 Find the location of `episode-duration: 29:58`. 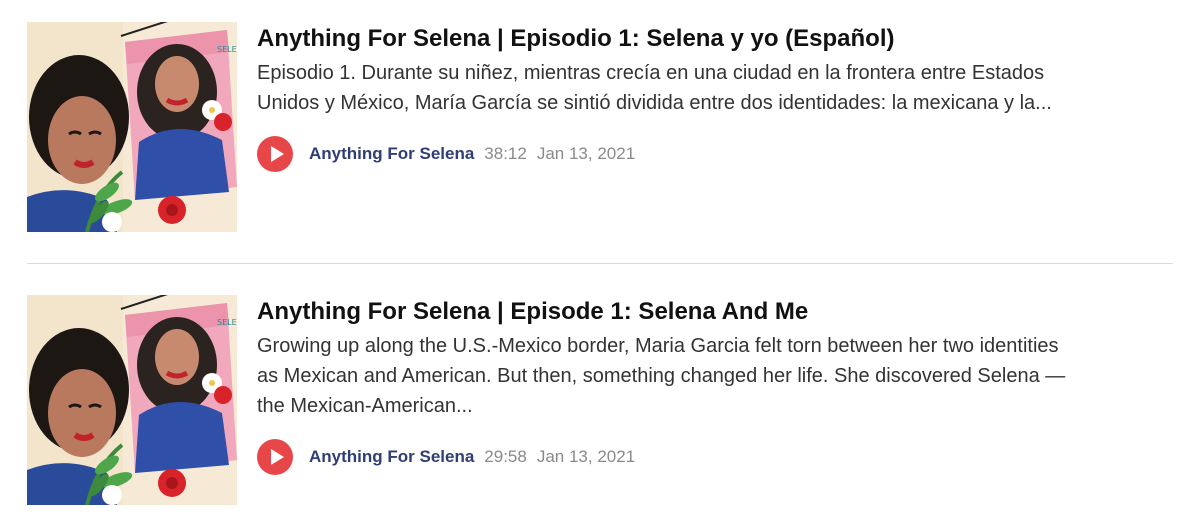

episode-duration: 29:58 is located at coordinates (505, 456).